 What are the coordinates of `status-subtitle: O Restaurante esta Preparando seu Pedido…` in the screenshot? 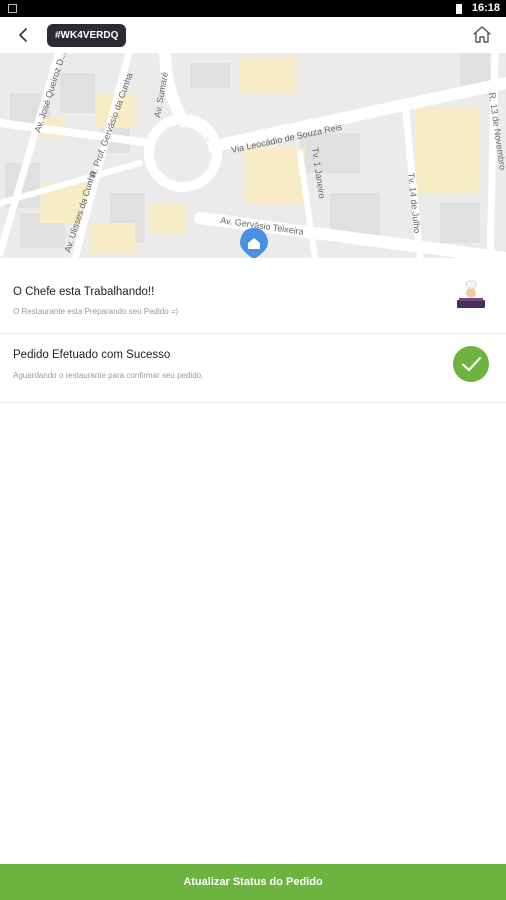 It's located at (96, 311).